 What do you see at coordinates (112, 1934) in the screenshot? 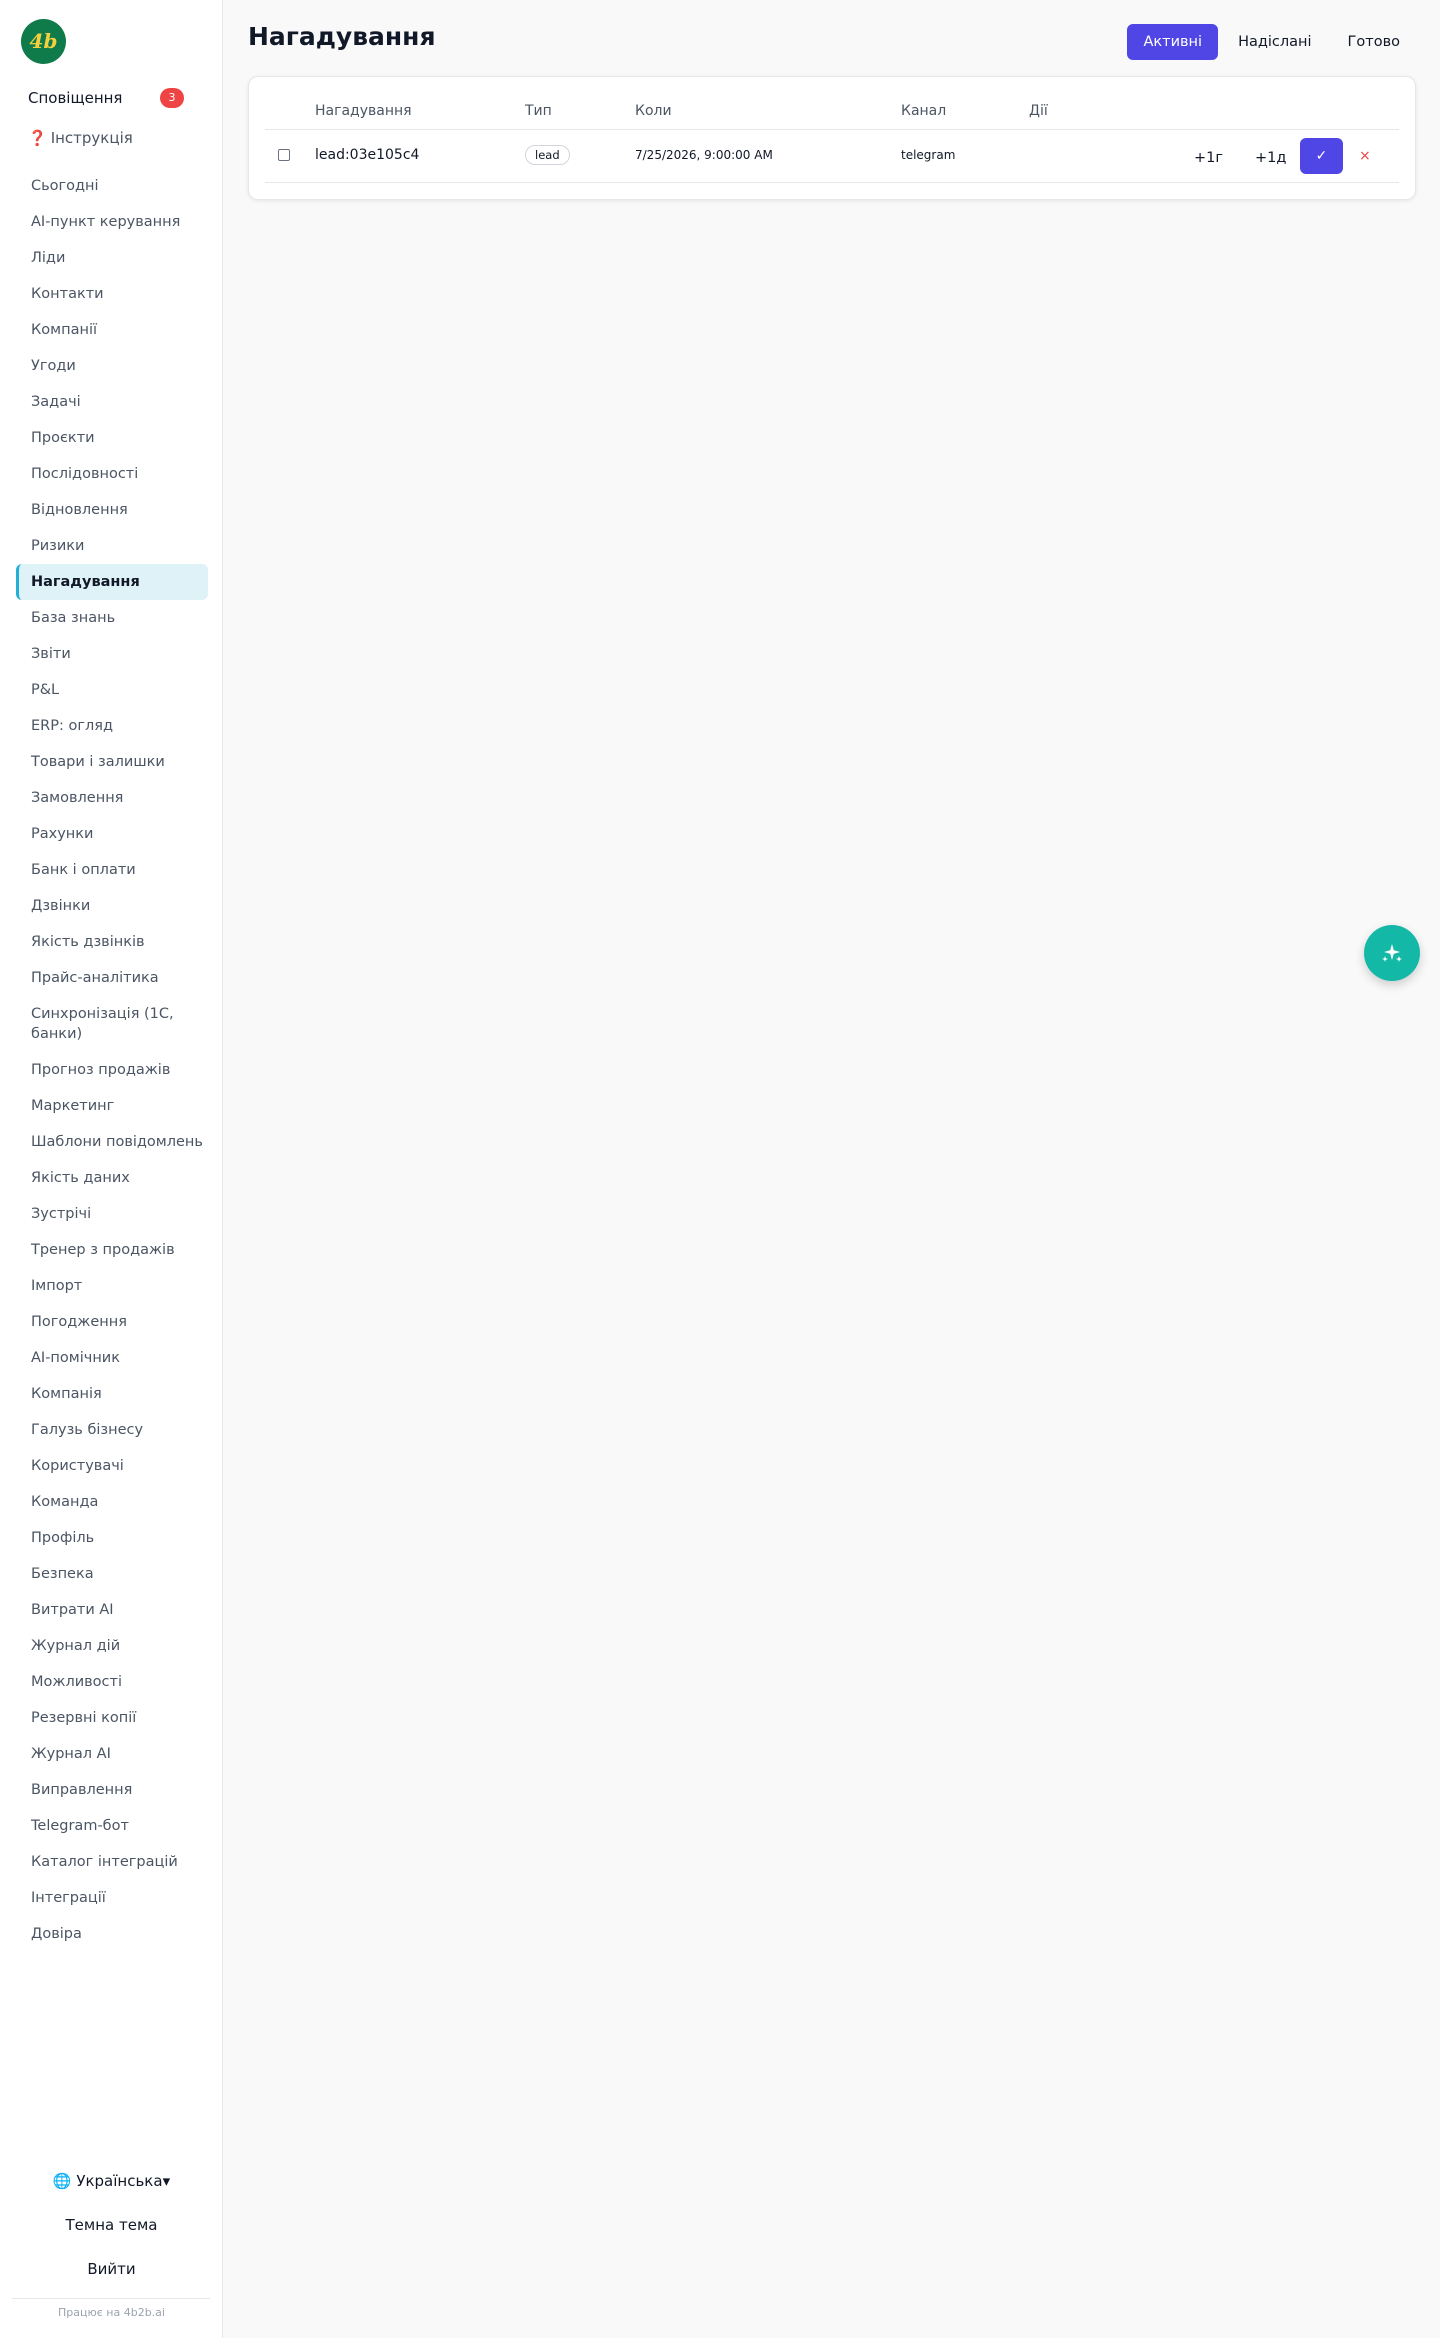
I see `sidebar-item: Довіра` at bounding box center [112, 1934].